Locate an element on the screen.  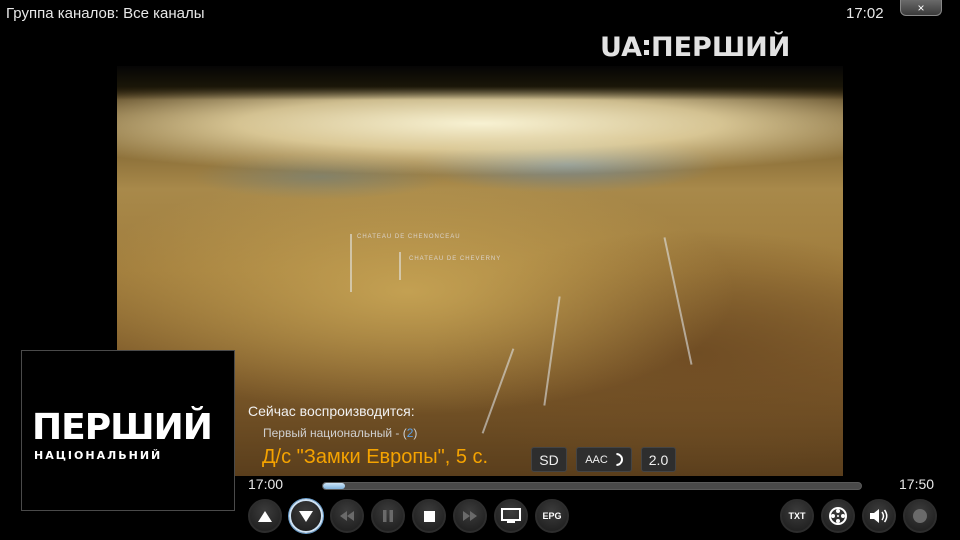
epg-label: EPG is located at coordinates (552, 516).